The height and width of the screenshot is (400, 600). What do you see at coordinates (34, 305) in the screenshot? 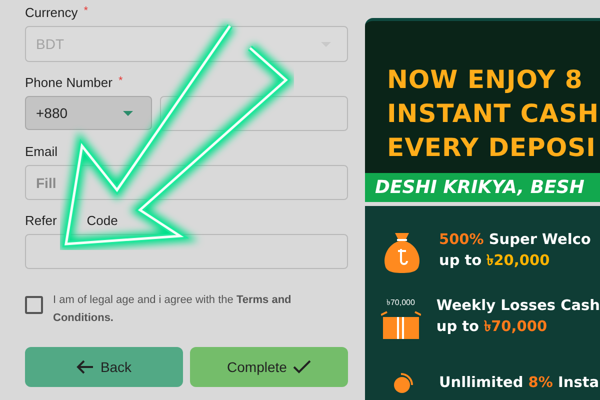
I see `agree-checkbox` at bounding box center [34, 305].